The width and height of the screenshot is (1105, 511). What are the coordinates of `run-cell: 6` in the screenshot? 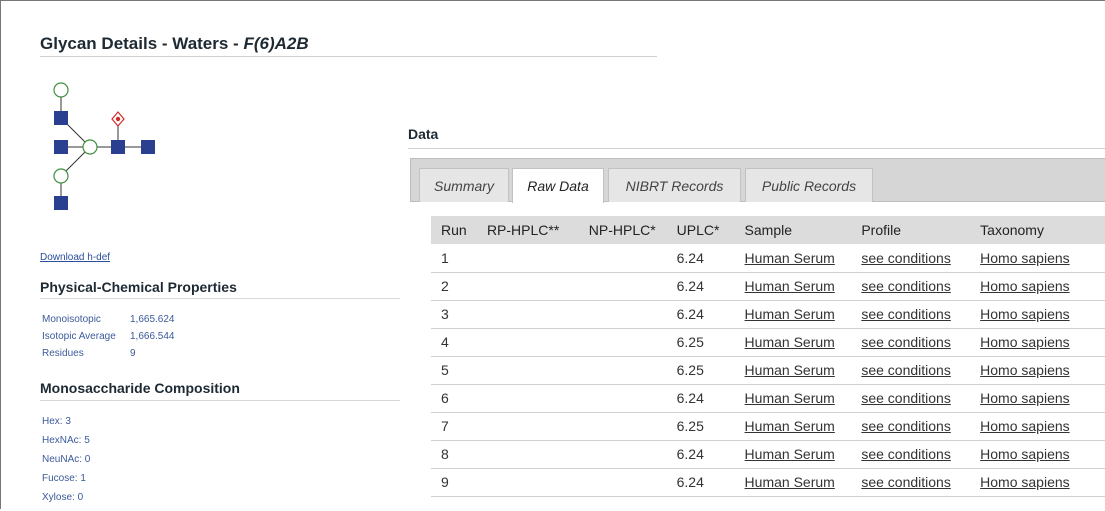 It's located at (445, 398).